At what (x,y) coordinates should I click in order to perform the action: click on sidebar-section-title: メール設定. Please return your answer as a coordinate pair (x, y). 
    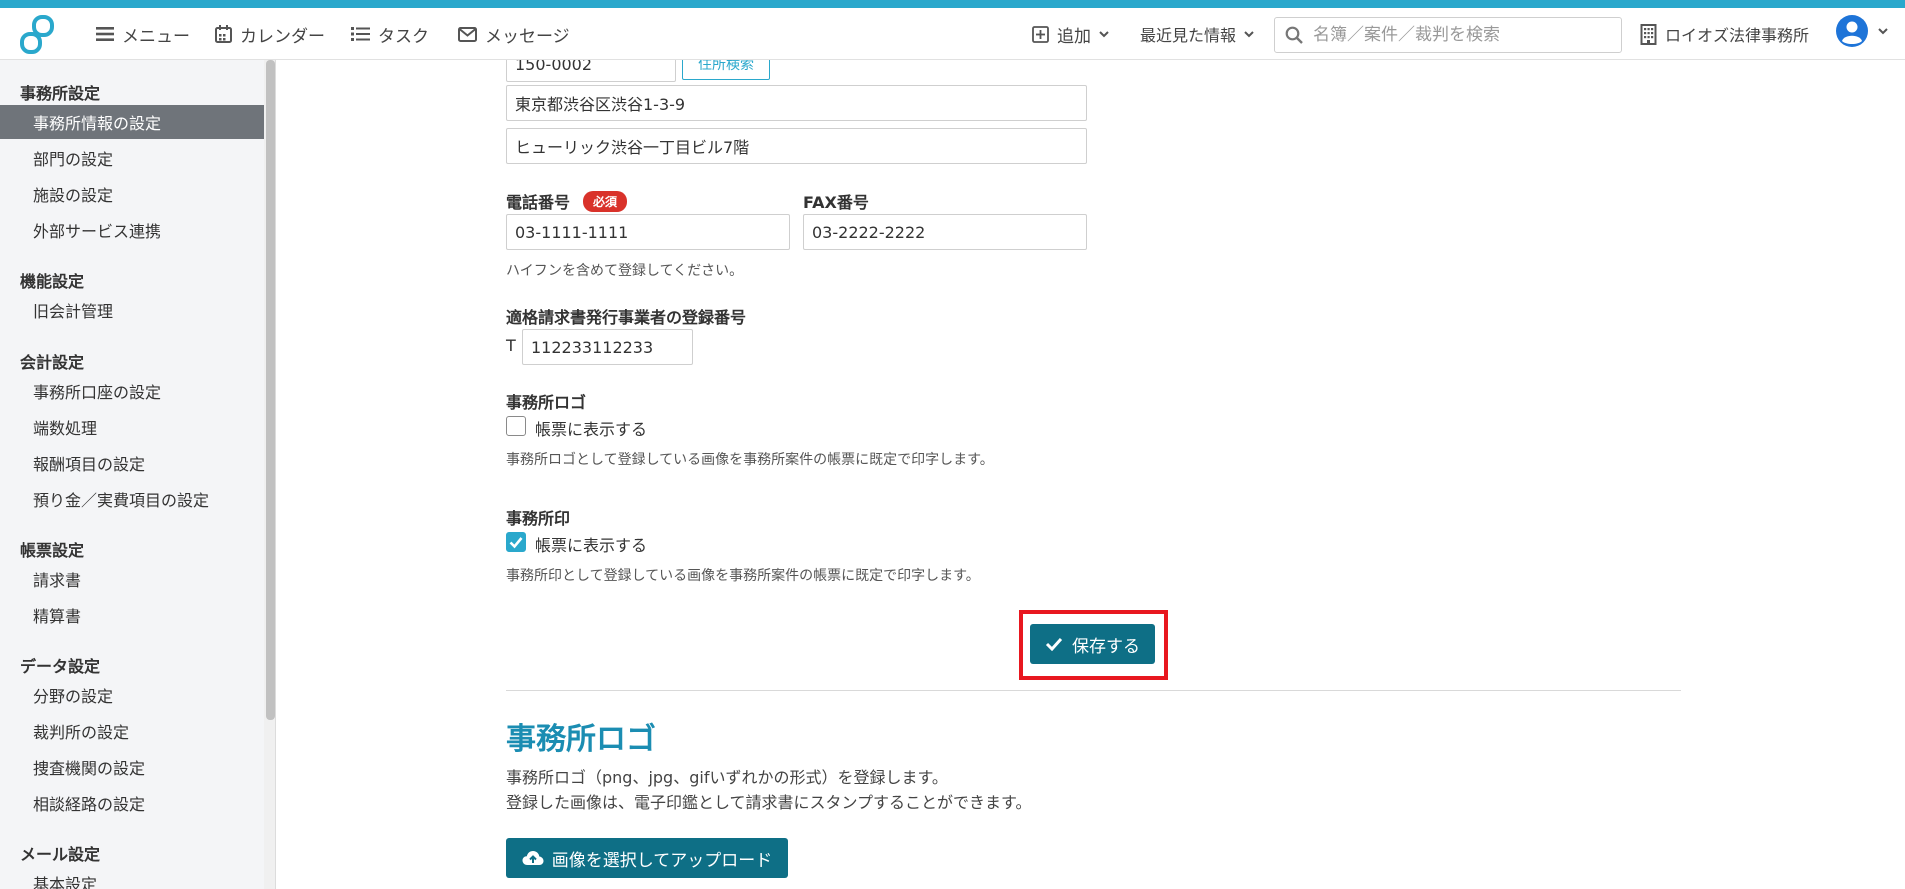
    Looking at the image, I should click on (60, 854).